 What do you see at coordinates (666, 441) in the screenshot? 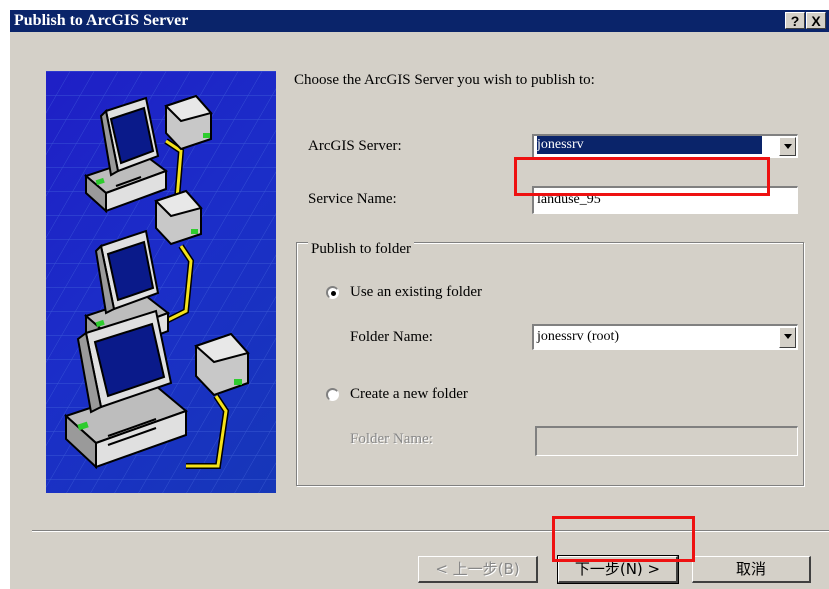
I see `new-folder-name-input` at bounding box center [666, 441].